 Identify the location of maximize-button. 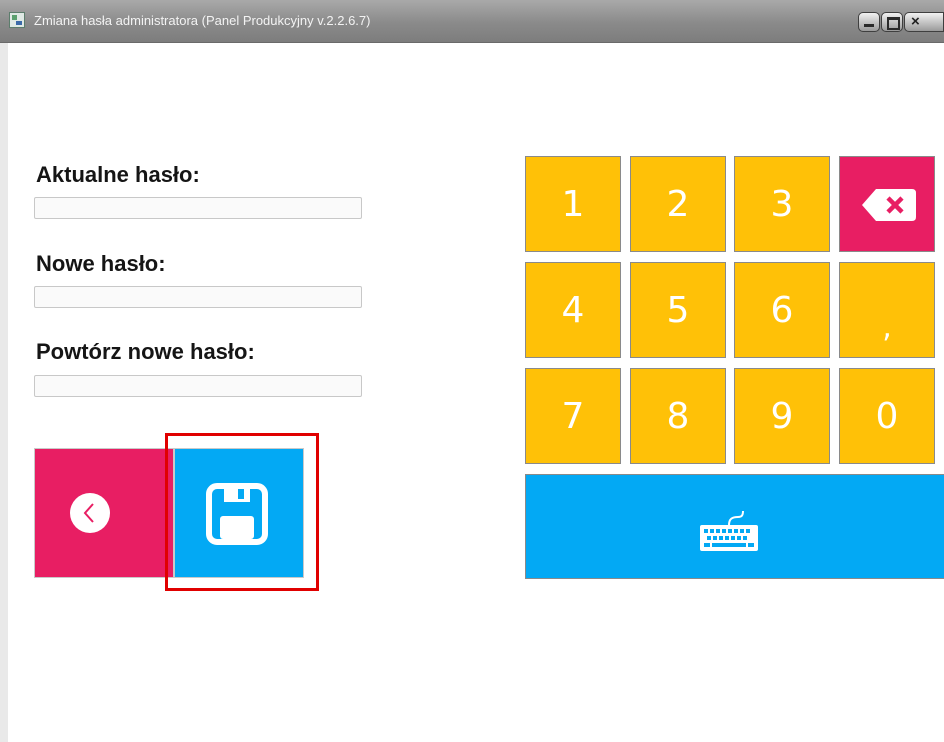
(892, 22).